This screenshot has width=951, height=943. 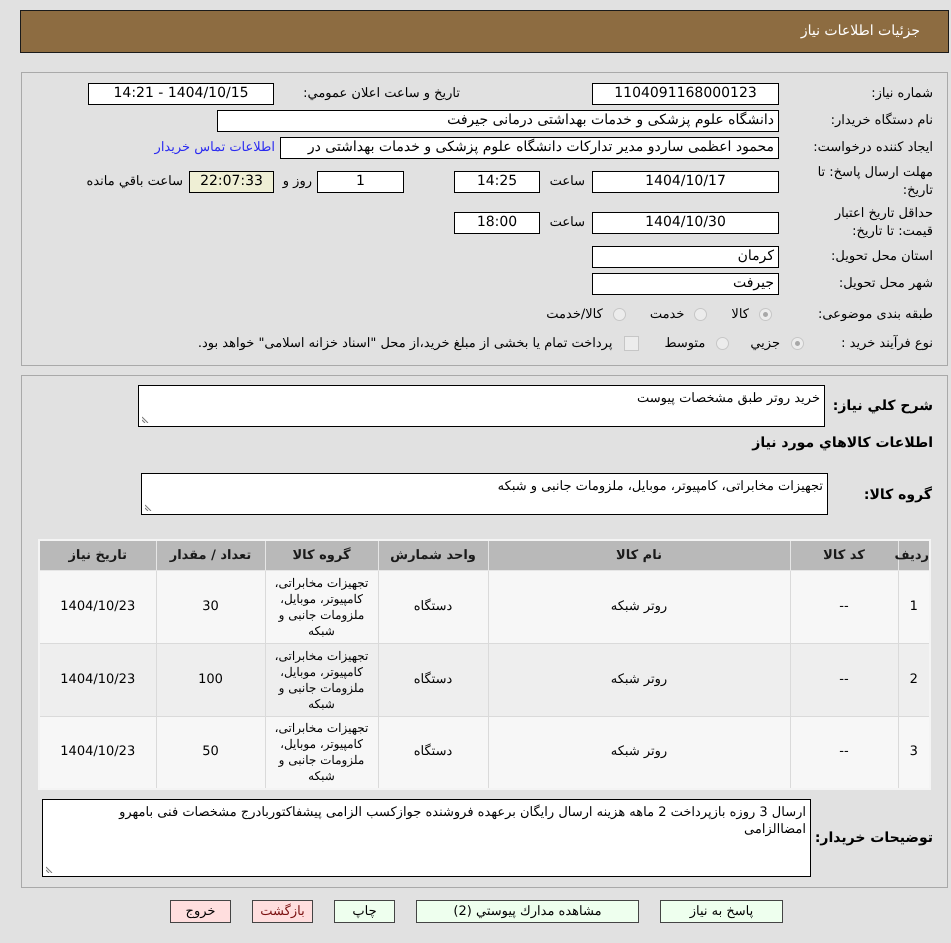 What do you see at coordinates (881, 120) in the screenshot?
I see `field-label: نام دستگاه خریدار:` at bounding box center [881, 120].